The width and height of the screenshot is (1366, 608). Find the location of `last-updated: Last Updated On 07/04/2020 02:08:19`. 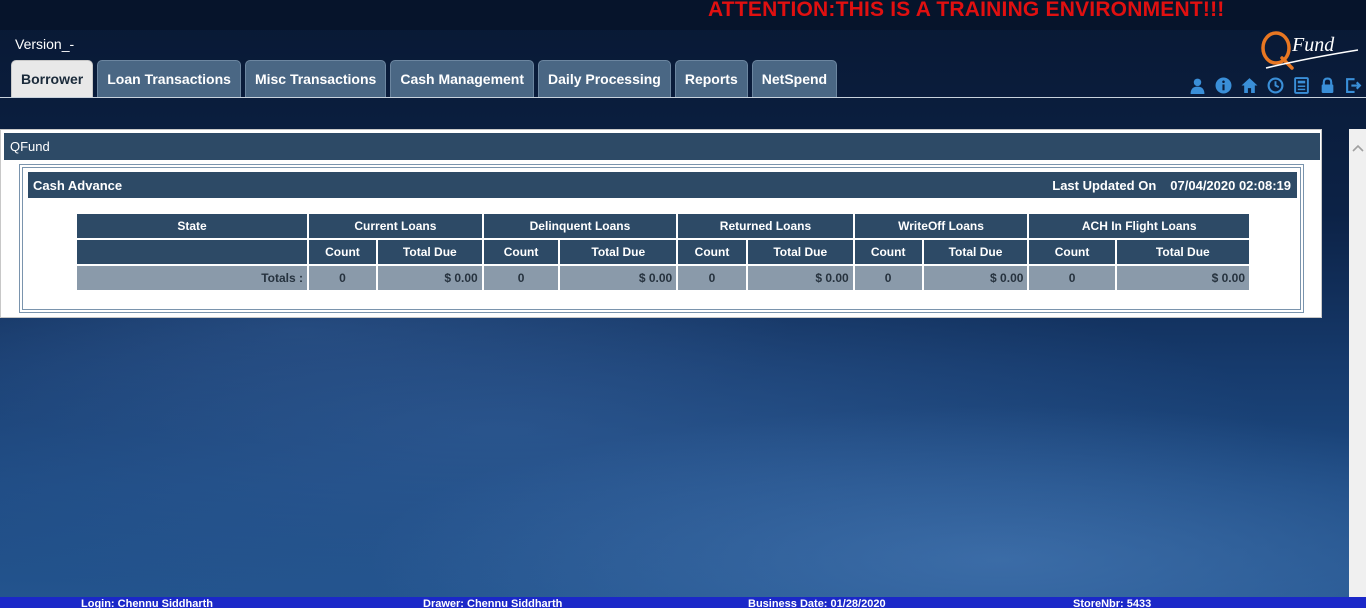

last-updated: Last Updated On 07/04/2020 02:08:19 is located at coordinates (1171, 185).